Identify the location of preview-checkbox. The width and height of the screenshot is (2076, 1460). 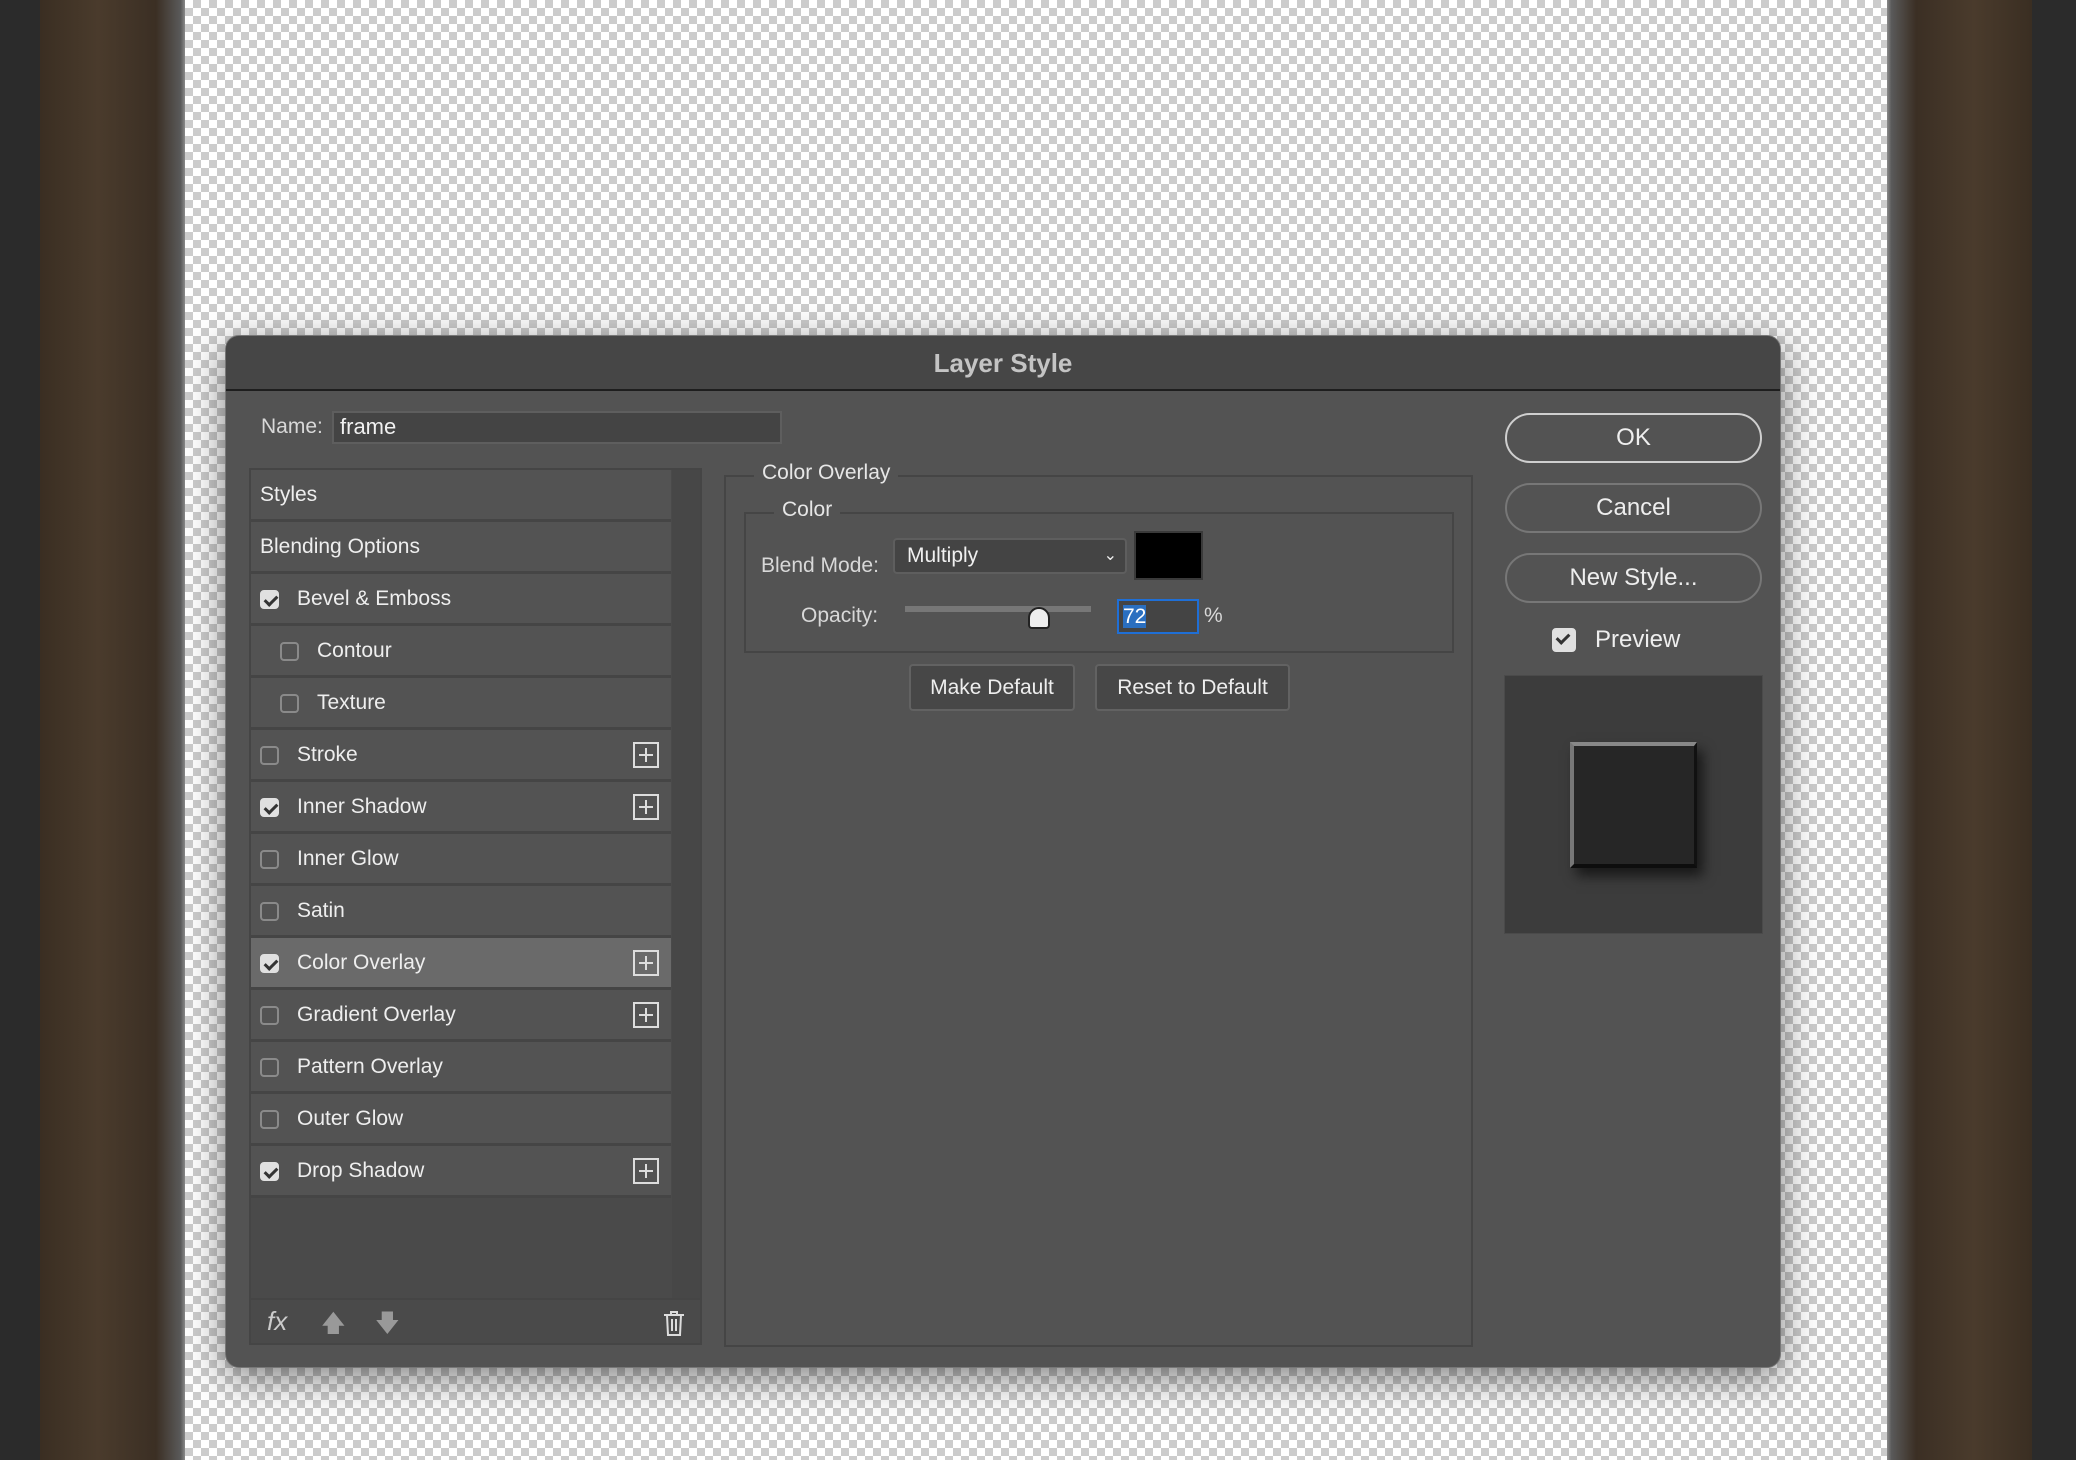
(1564, 640).